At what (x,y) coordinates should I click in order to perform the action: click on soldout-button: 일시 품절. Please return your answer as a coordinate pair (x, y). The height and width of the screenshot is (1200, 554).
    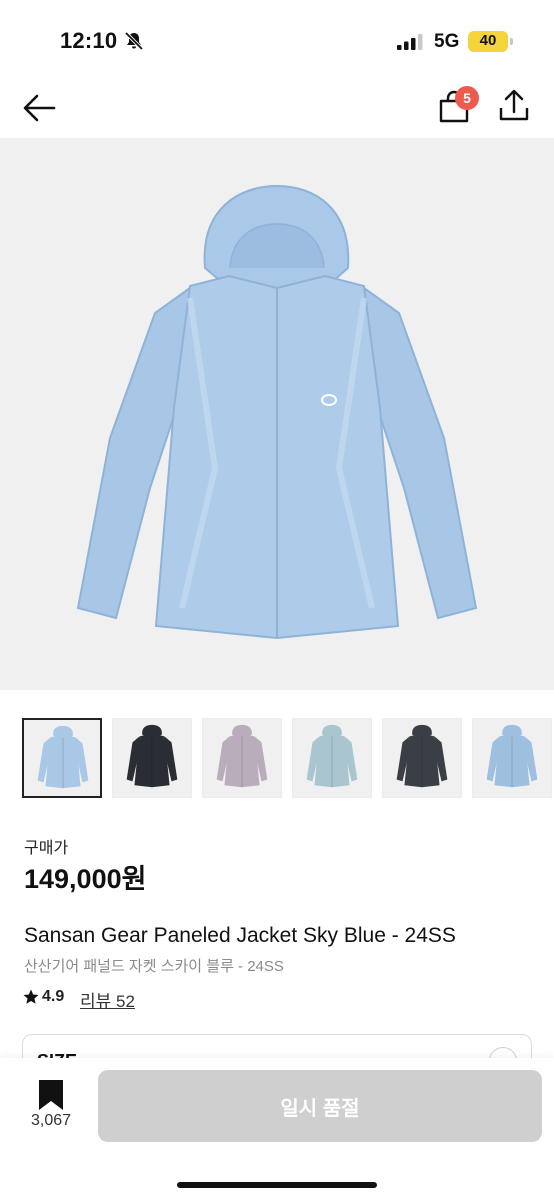
    Looking at the image, I should click on (320, 1106).